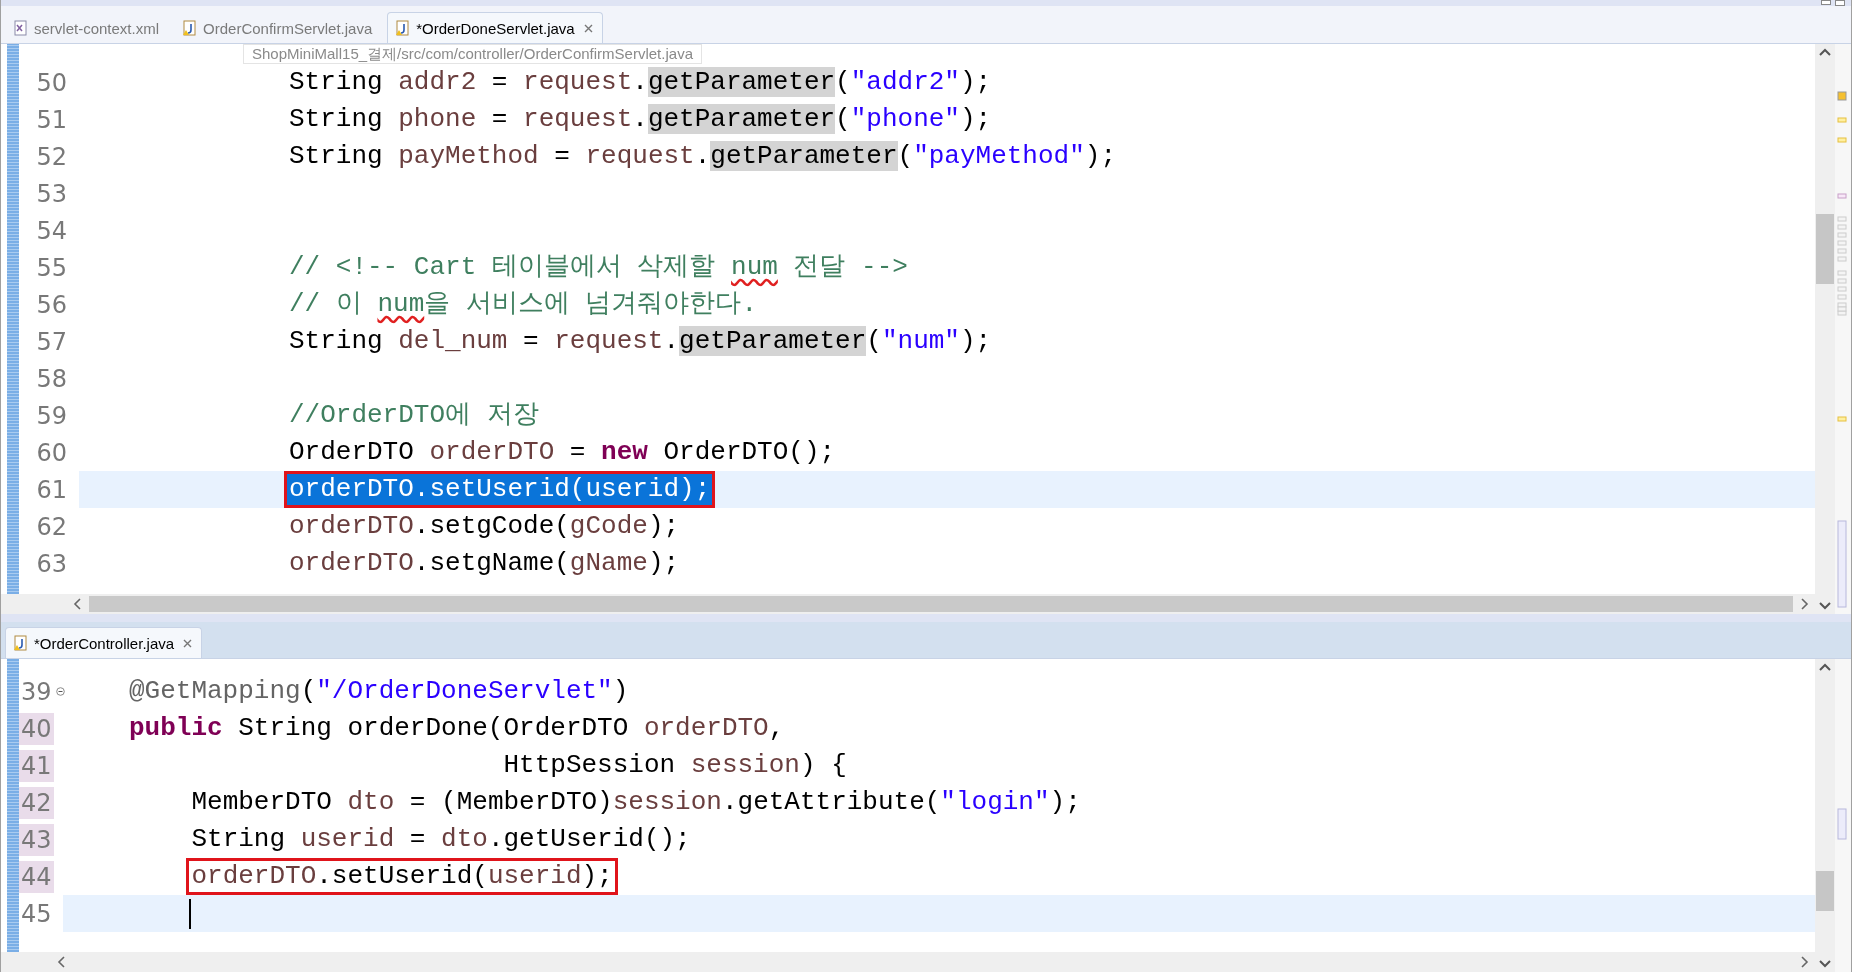  Describe the element at coordinates (675, 765) in the screenshot. I see `code-line: HttpSession session) {` at that location.